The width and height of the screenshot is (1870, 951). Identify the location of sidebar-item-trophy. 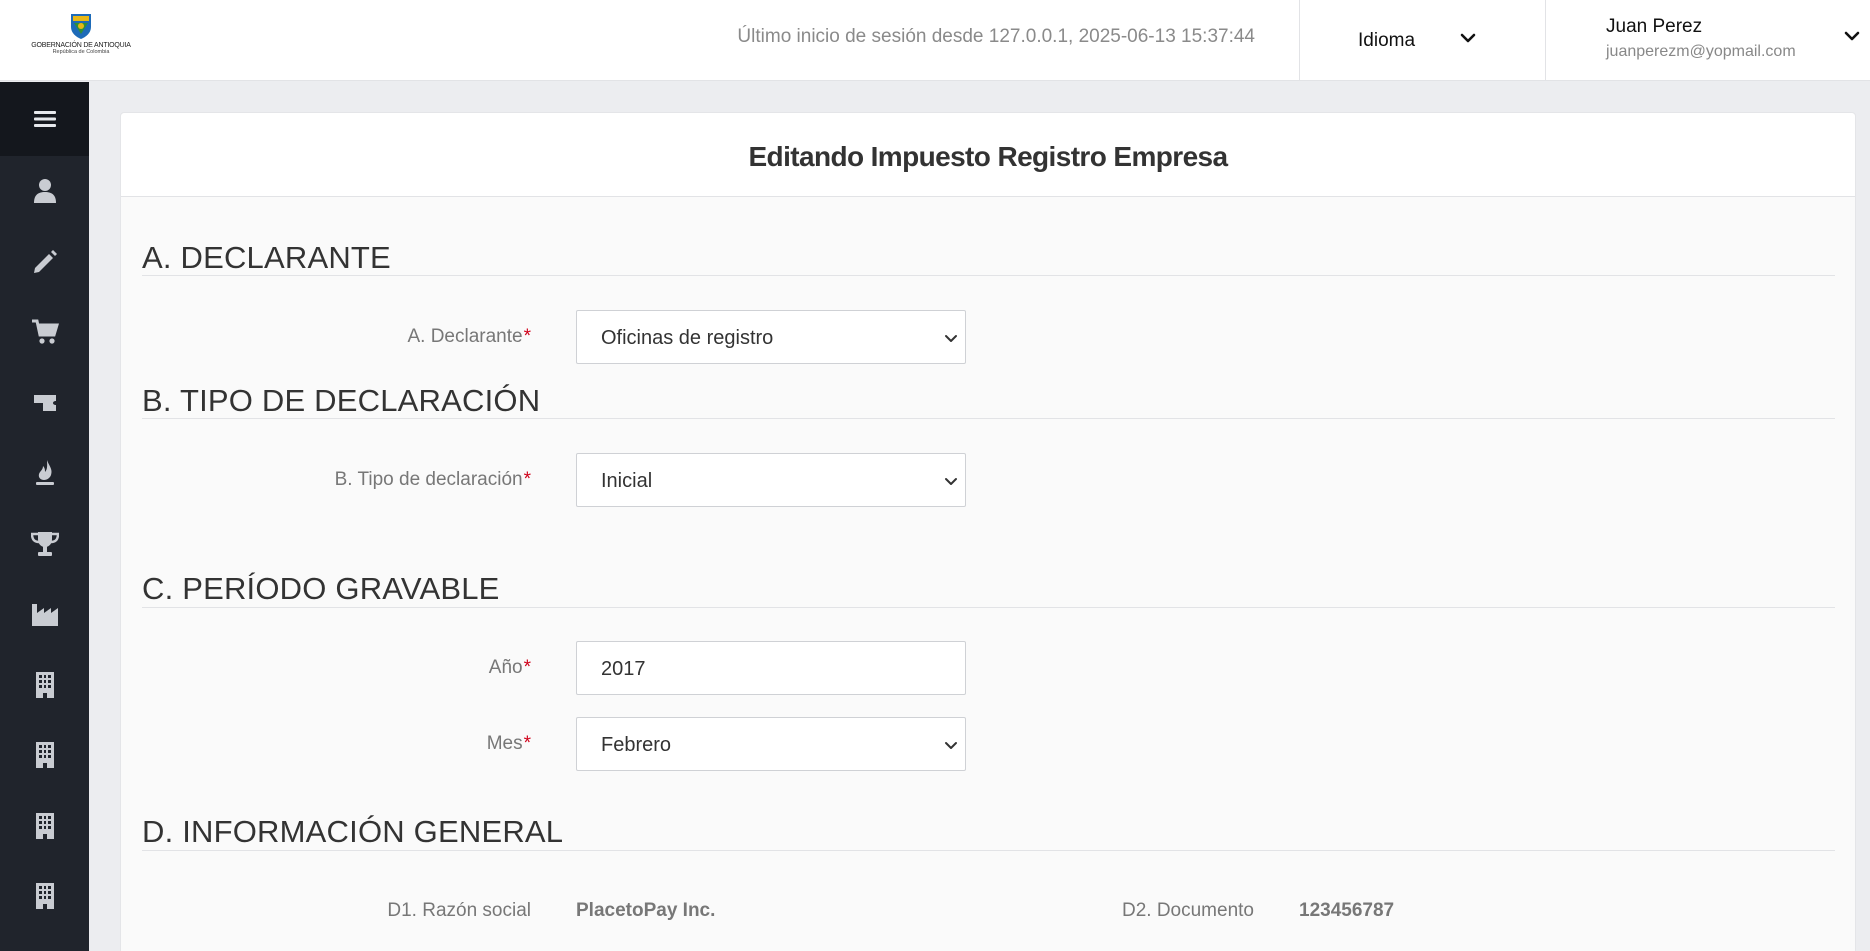
(44, 544).